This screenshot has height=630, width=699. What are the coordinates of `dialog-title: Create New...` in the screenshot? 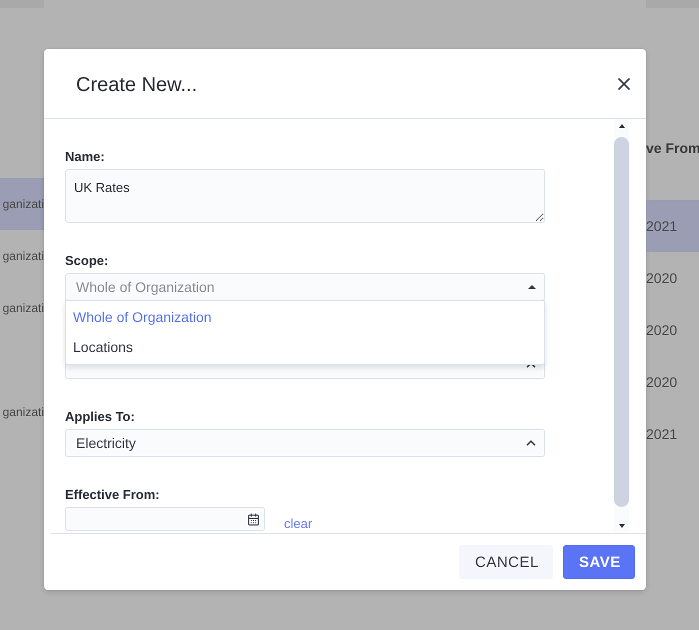 It's located at (137, 85).